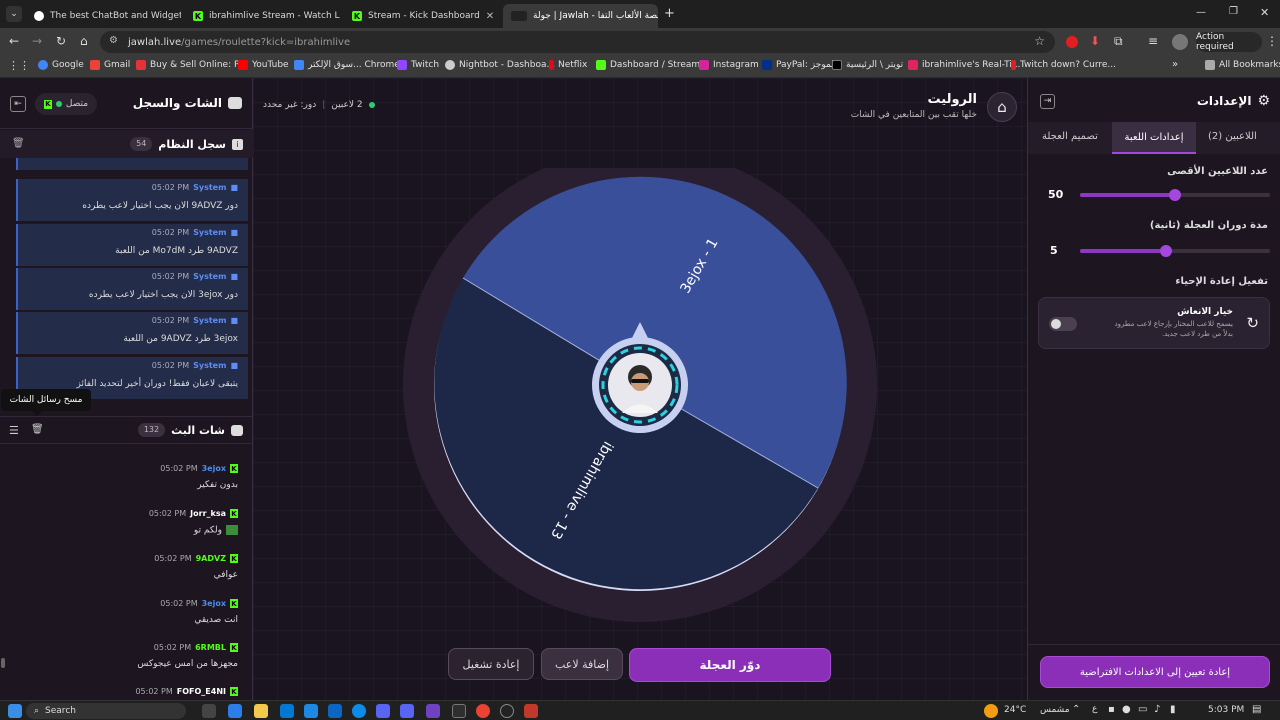 The height and width of the screenshot is (720, 1280). Describe the element at coordinates (209, 711) in the screenshot. I see `task-view-icon` at that location.